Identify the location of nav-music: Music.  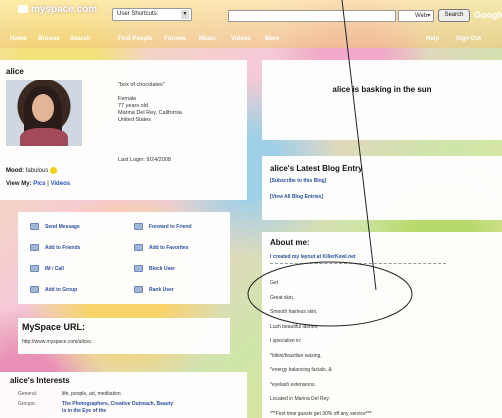
(207, 39).